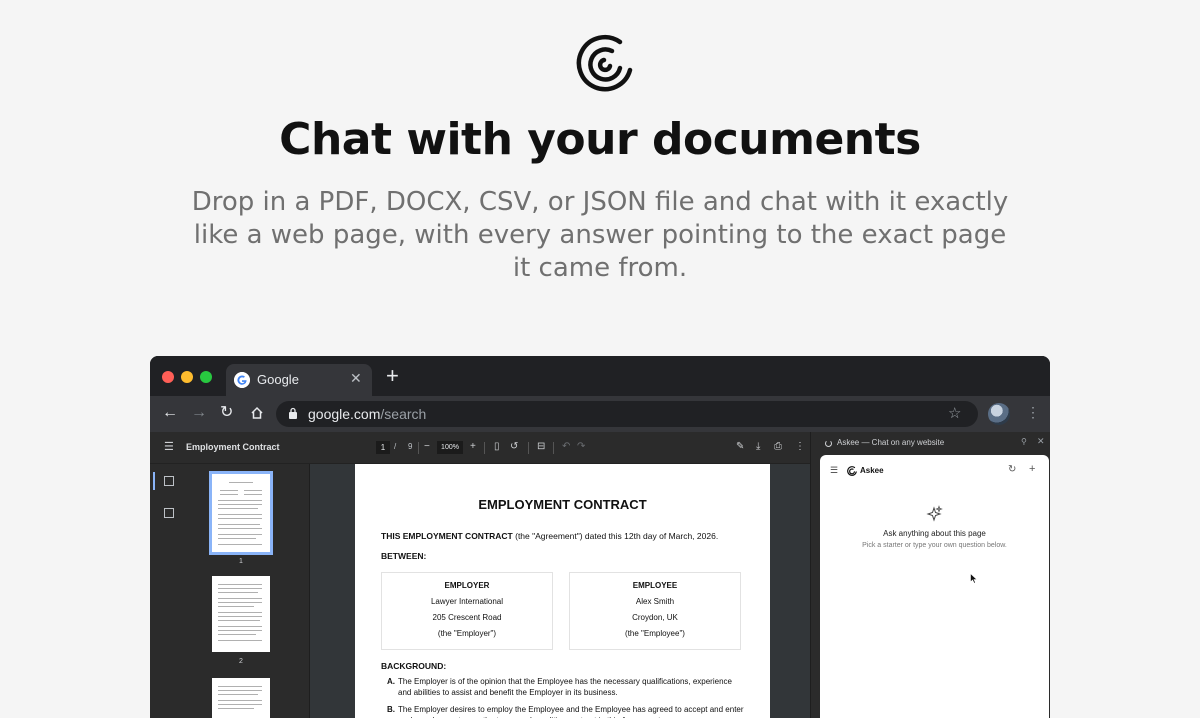 This screenshot has width=1200, height=718. What do you see at coordinates (467, 617) in the screenshot?
I see `employer-address: 205 Crescent Road` at bounding box center [467, 617].